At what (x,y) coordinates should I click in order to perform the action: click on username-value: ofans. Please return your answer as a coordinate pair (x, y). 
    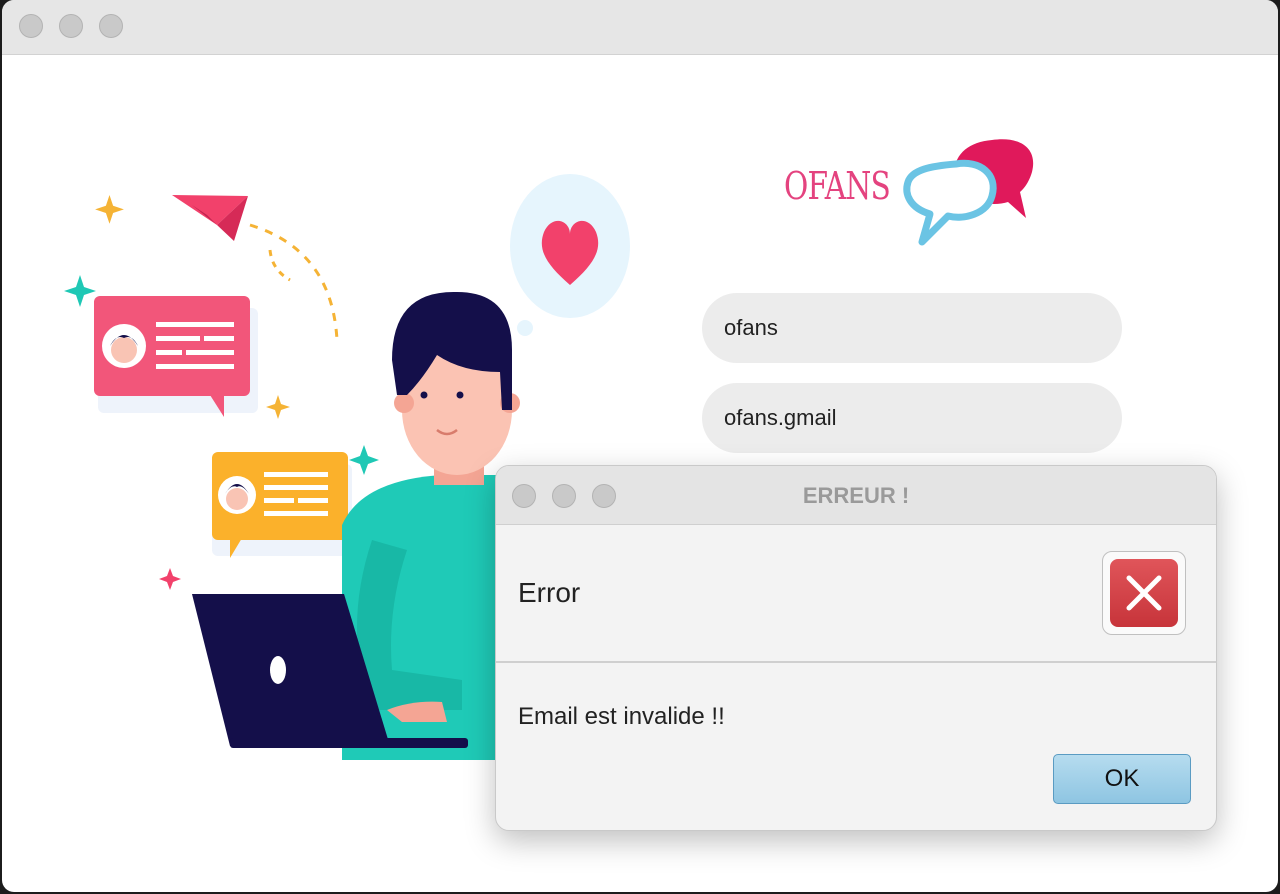
    Looking at the image, I should click on (751, 327).